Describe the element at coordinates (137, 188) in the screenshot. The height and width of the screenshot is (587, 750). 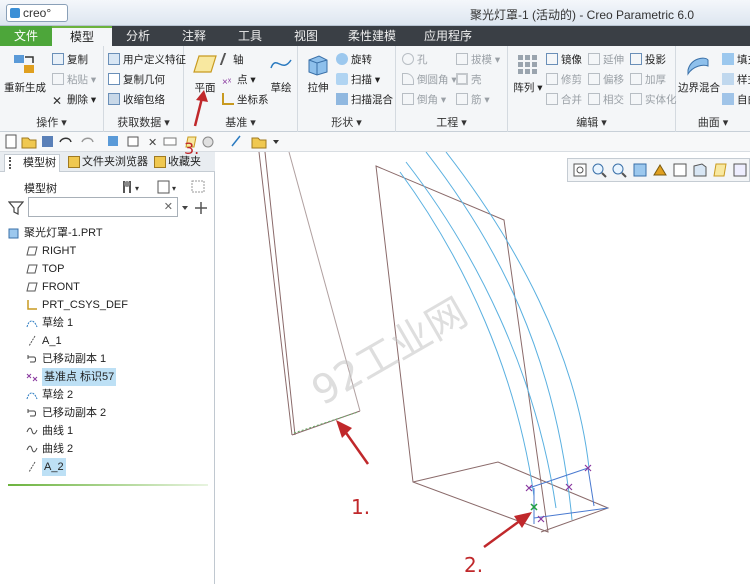
I see `settings-dropdown-icon: ▾` at that location.